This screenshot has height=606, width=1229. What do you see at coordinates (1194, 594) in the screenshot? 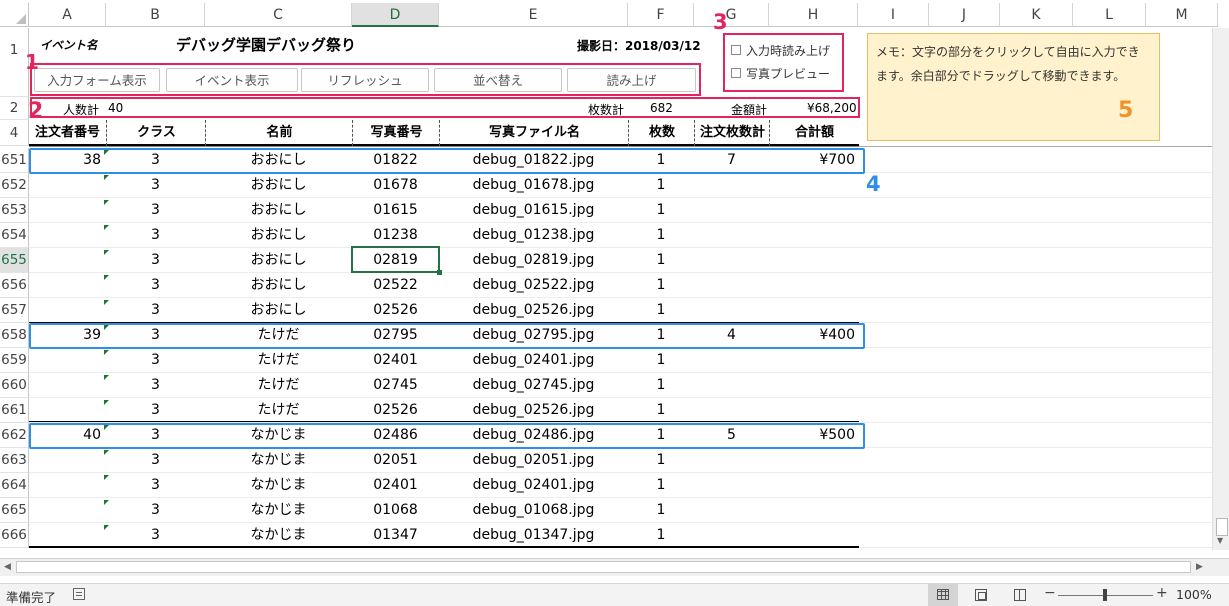
I see `zoom-level: 100%` at bounding box center [1194, 594].